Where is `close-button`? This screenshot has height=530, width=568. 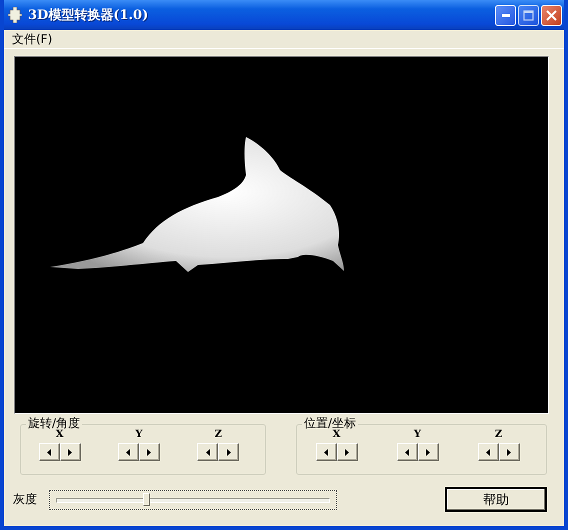
close-button is located at coordinates (551, 15).